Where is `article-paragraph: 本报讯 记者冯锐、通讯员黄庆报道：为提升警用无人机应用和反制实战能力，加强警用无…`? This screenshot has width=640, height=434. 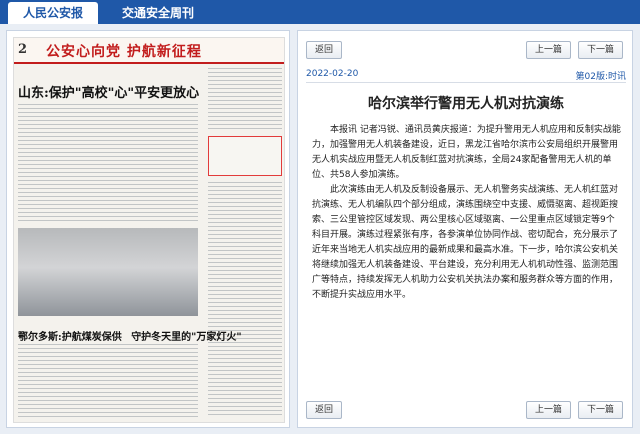
article-paragraph: 本报讯 记者冯锐、通讯员黄庆报道：为提升警用无人机应用和反制实战能力，加强警用无… is located at coordinates (466, 152).